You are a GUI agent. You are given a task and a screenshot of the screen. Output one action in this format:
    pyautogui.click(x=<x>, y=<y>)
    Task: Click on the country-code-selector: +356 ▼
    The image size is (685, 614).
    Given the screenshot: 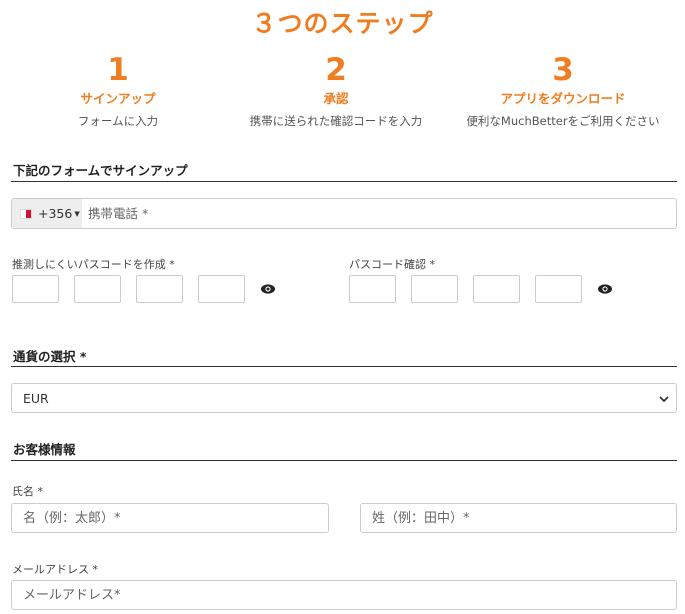 What is the action you would take?
    pyautogui.click(x=47, y=213)
    